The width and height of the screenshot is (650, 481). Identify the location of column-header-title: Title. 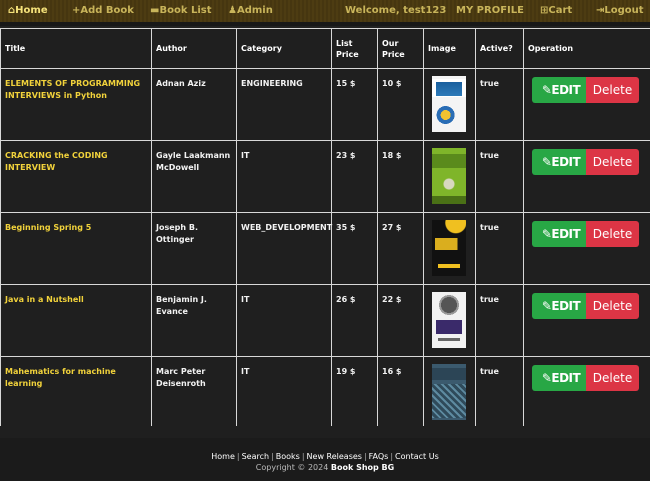
(76, 48).